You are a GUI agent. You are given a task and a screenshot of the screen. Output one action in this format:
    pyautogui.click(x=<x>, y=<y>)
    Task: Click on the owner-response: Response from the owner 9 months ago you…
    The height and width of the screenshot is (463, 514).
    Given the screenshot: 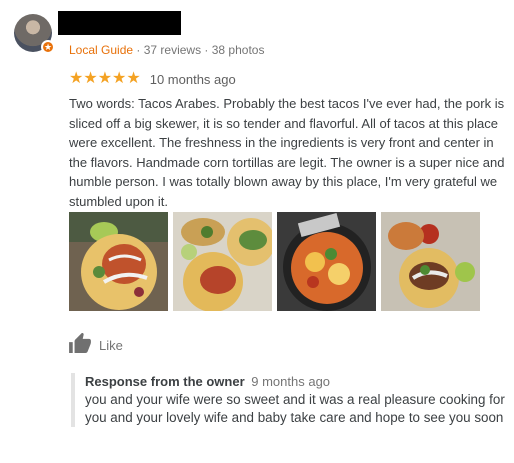 What is the action you would take?
    pyautogui.click(x=289, y=400)
    